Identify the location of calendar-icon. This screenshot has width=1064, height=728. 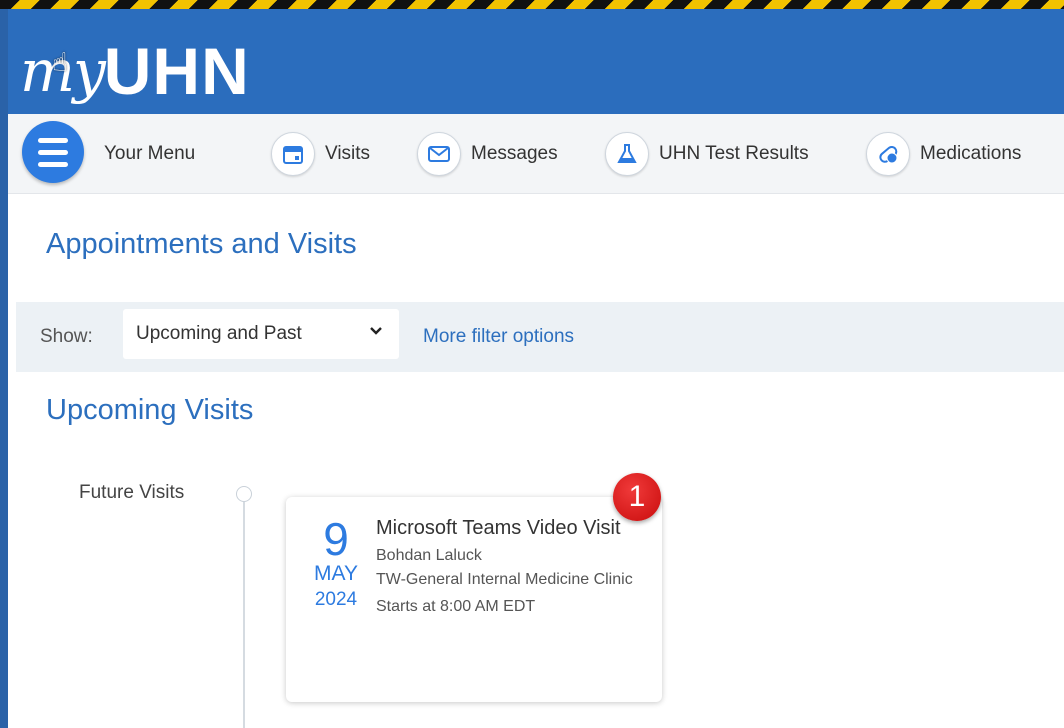
(293, 154).